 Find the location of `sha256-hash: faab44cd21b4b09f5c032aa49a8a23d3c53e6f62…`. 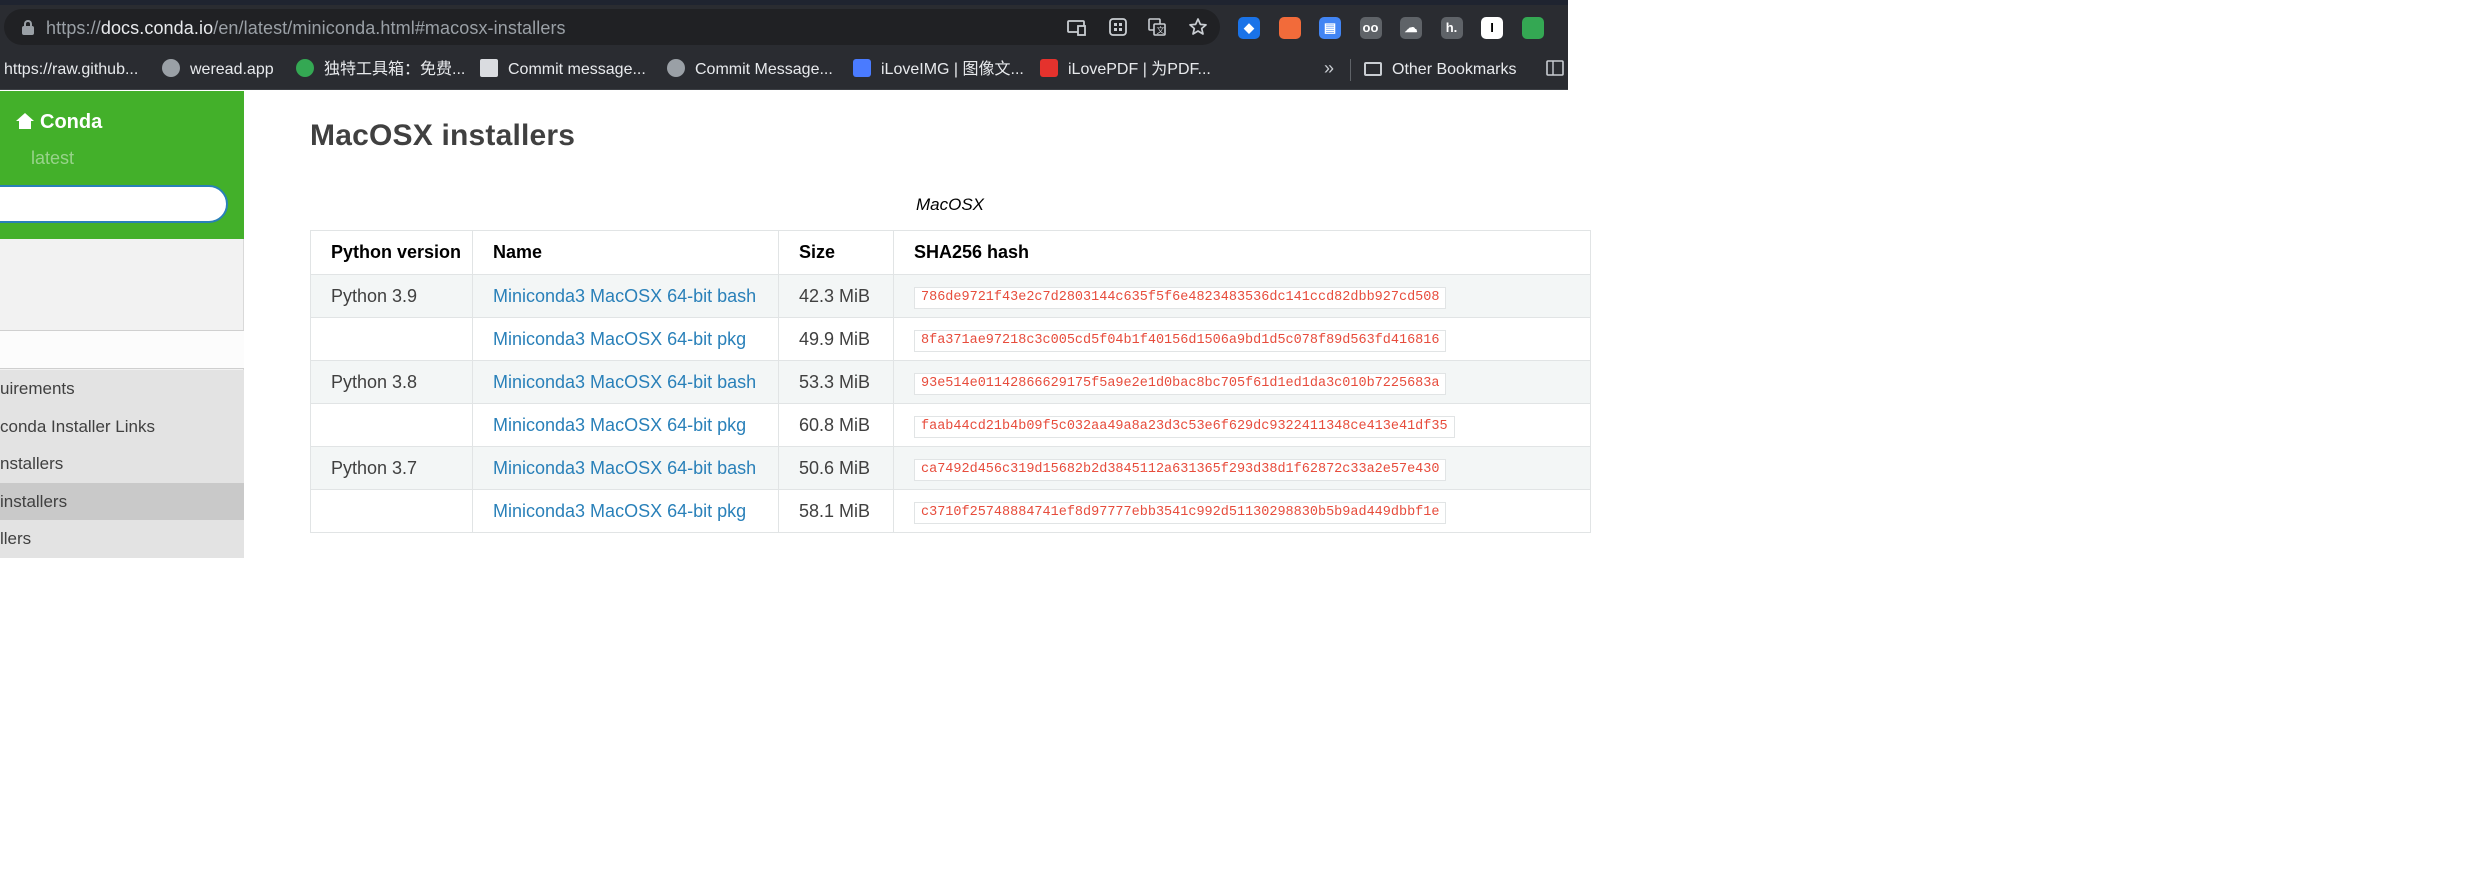

sha256-hash: faab44cd21b4b09f5c032aa49a8a23d3c53e6f62… is located at coordinates (1184, 426).